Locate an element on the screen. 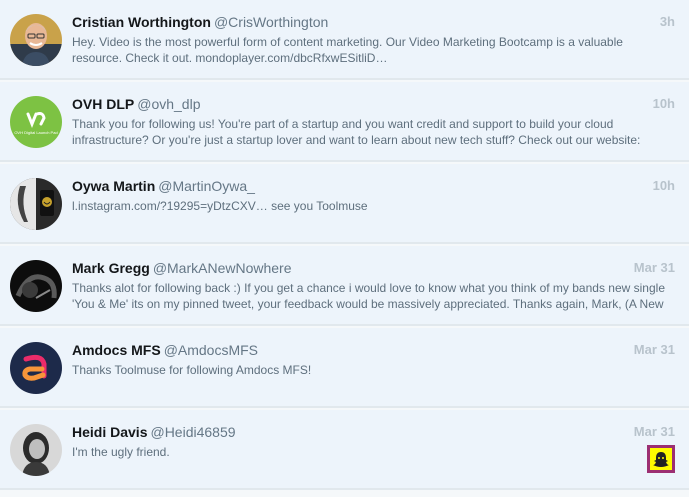 The width and height of the screenshot is (689, 497). avatar-man-photo is located at coordinates (36, 40).